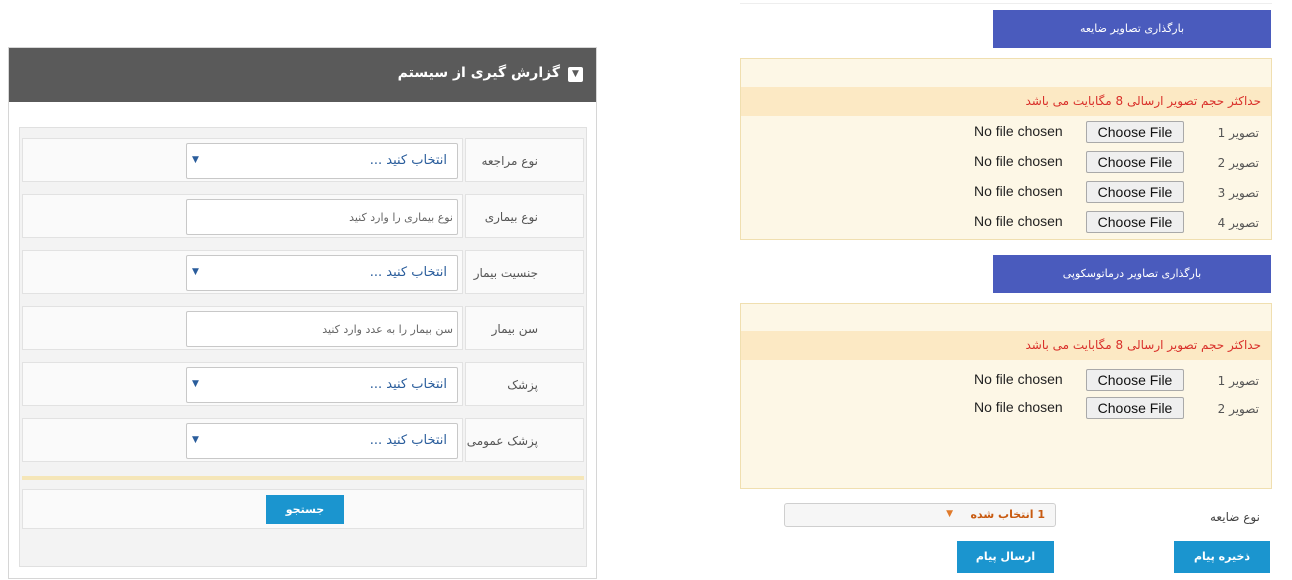 The height and width of the screenshot is (580, 1292). I want to click on image-label: تصویر 3, so click(1238, 193).